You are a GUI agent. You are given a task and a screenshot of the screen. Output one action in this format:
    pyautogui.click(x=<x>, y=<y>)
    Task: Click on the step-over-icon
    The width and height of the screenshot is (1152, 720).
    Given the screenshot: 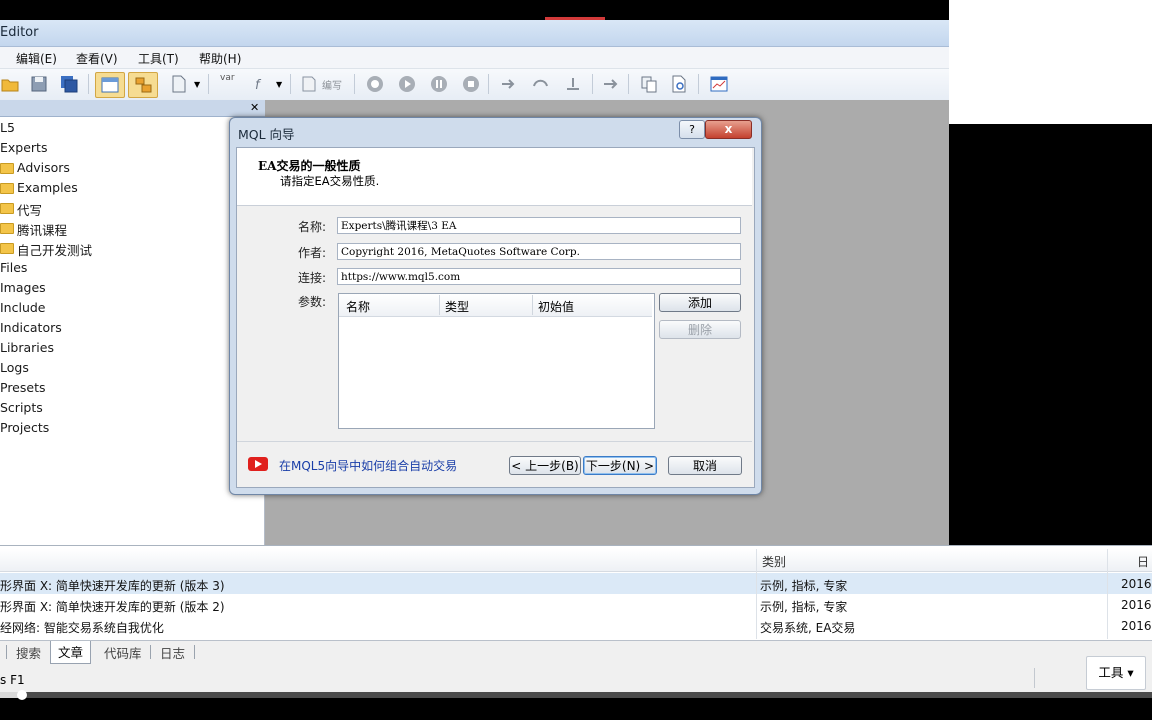 What is the action you would take?
    pyautogui.click(x=541, y=84)
    